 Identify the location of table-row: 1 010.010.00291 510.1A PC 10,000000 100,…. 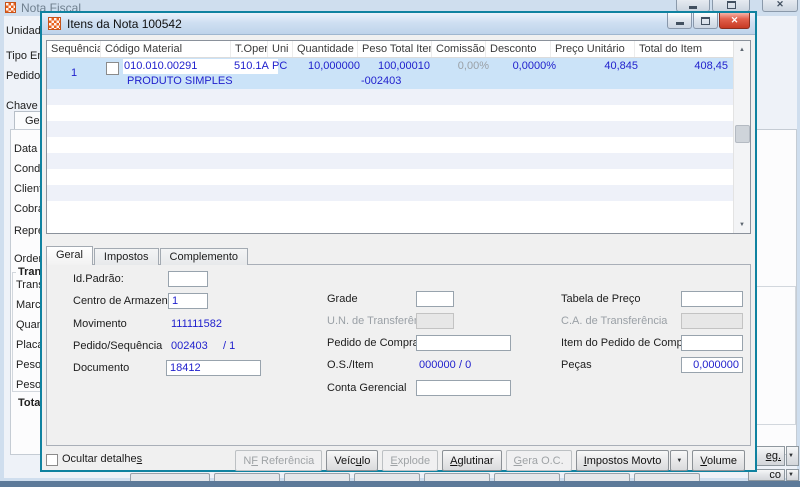
(390, 73).